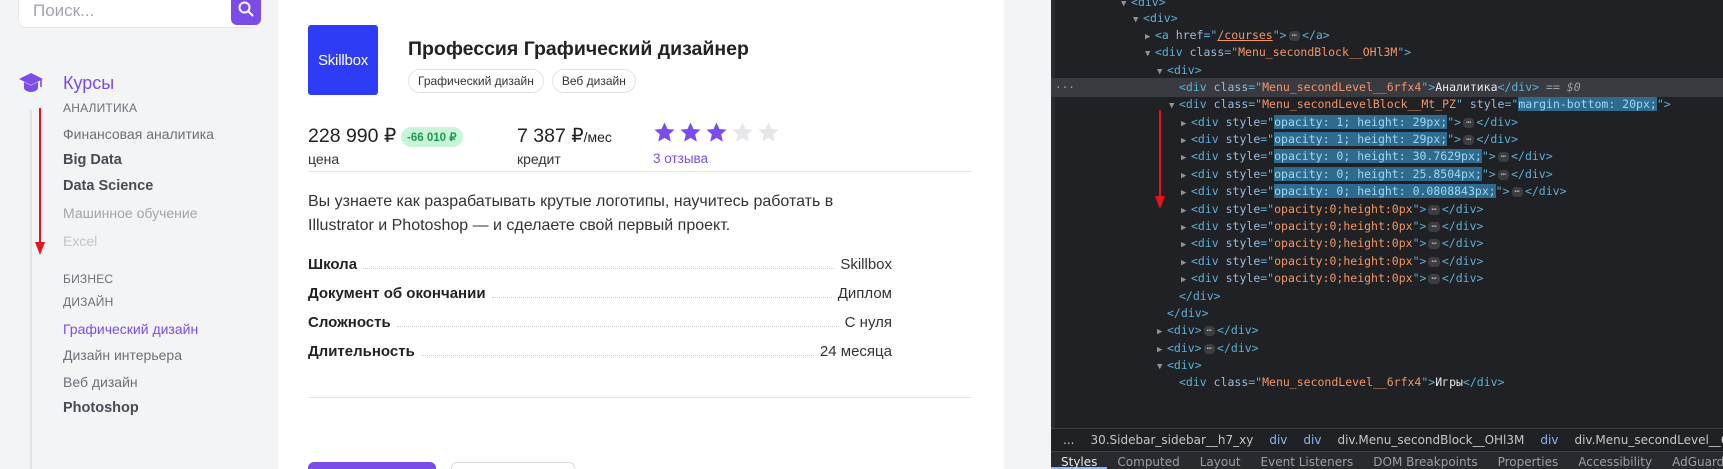  Describe the element at coordinates (600, 350) in the screenshot. I see `detail-row-duration: Длительность 24 месяца` at that location.